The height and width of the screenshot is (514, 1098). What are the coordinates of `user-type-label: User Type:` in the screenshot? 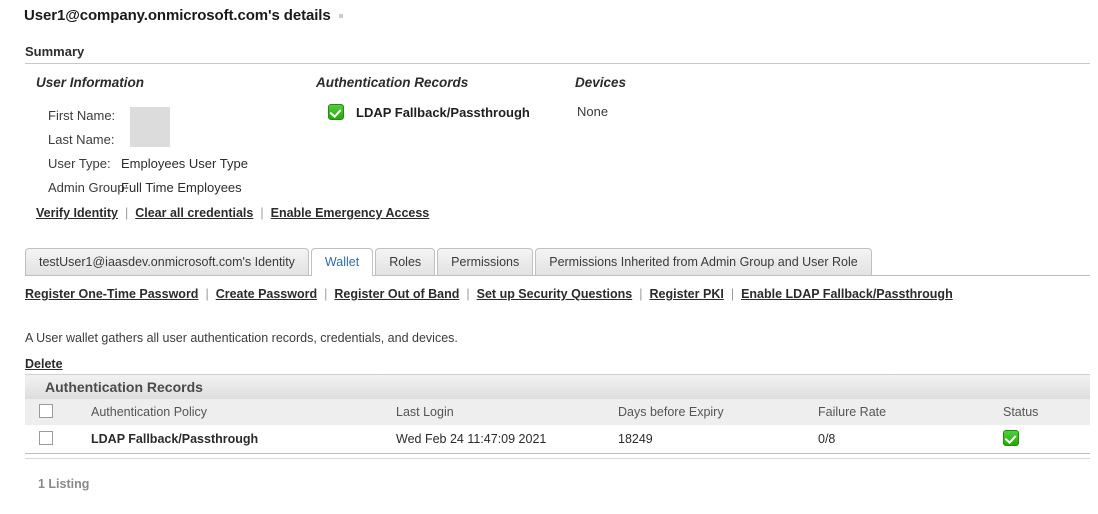 It's located at (79, 163).